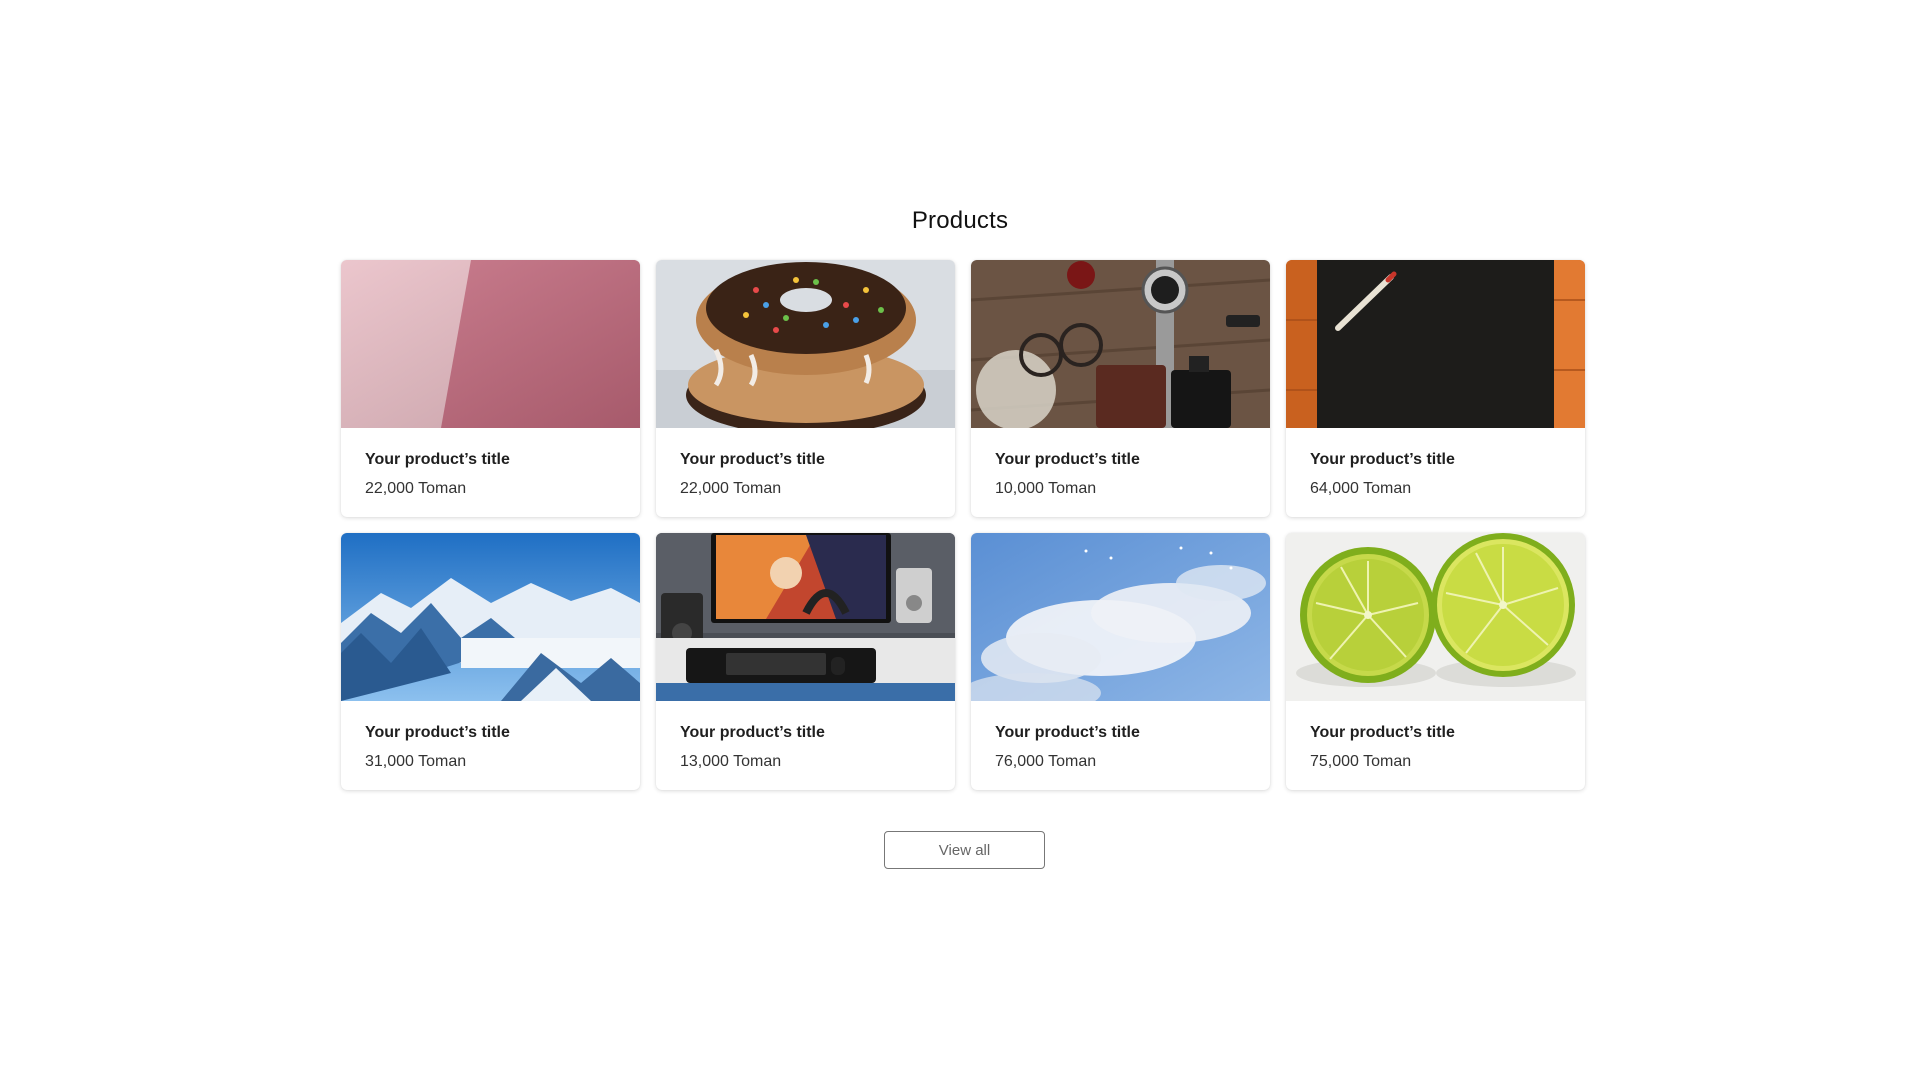 This screenshot has height=1080, width=1920. I want to click on limes-image, so click(1435, 617).